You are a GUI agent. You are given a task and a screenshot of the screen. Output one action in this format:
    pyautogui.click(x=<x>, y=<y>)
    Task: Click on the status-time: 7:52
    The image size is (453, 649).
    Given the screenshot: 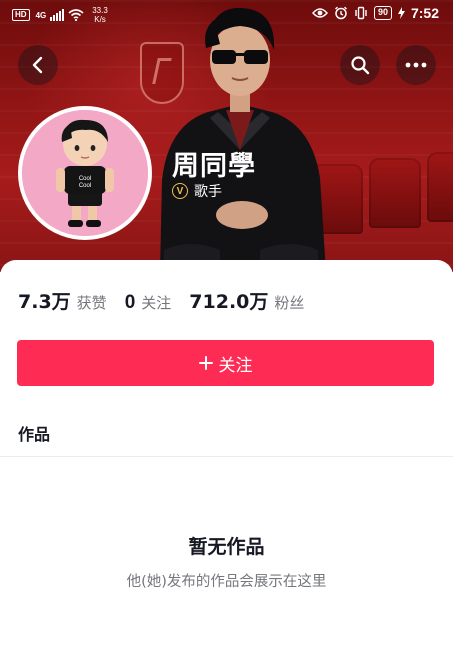 What is the action you would take?
    pyautogui.click(x=424, y=13)
    